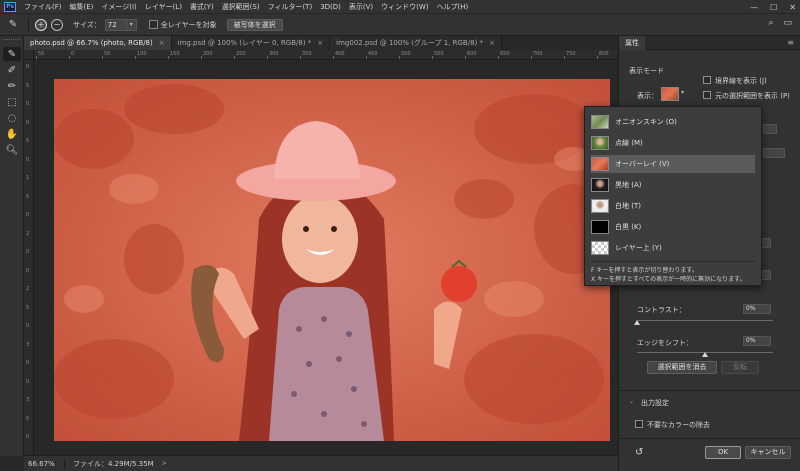  What do you see at coordinates (673, 227) in the screenshot?
I see `popup-item-black-white: 白黒 (K)` at bounding box center [673, 227].